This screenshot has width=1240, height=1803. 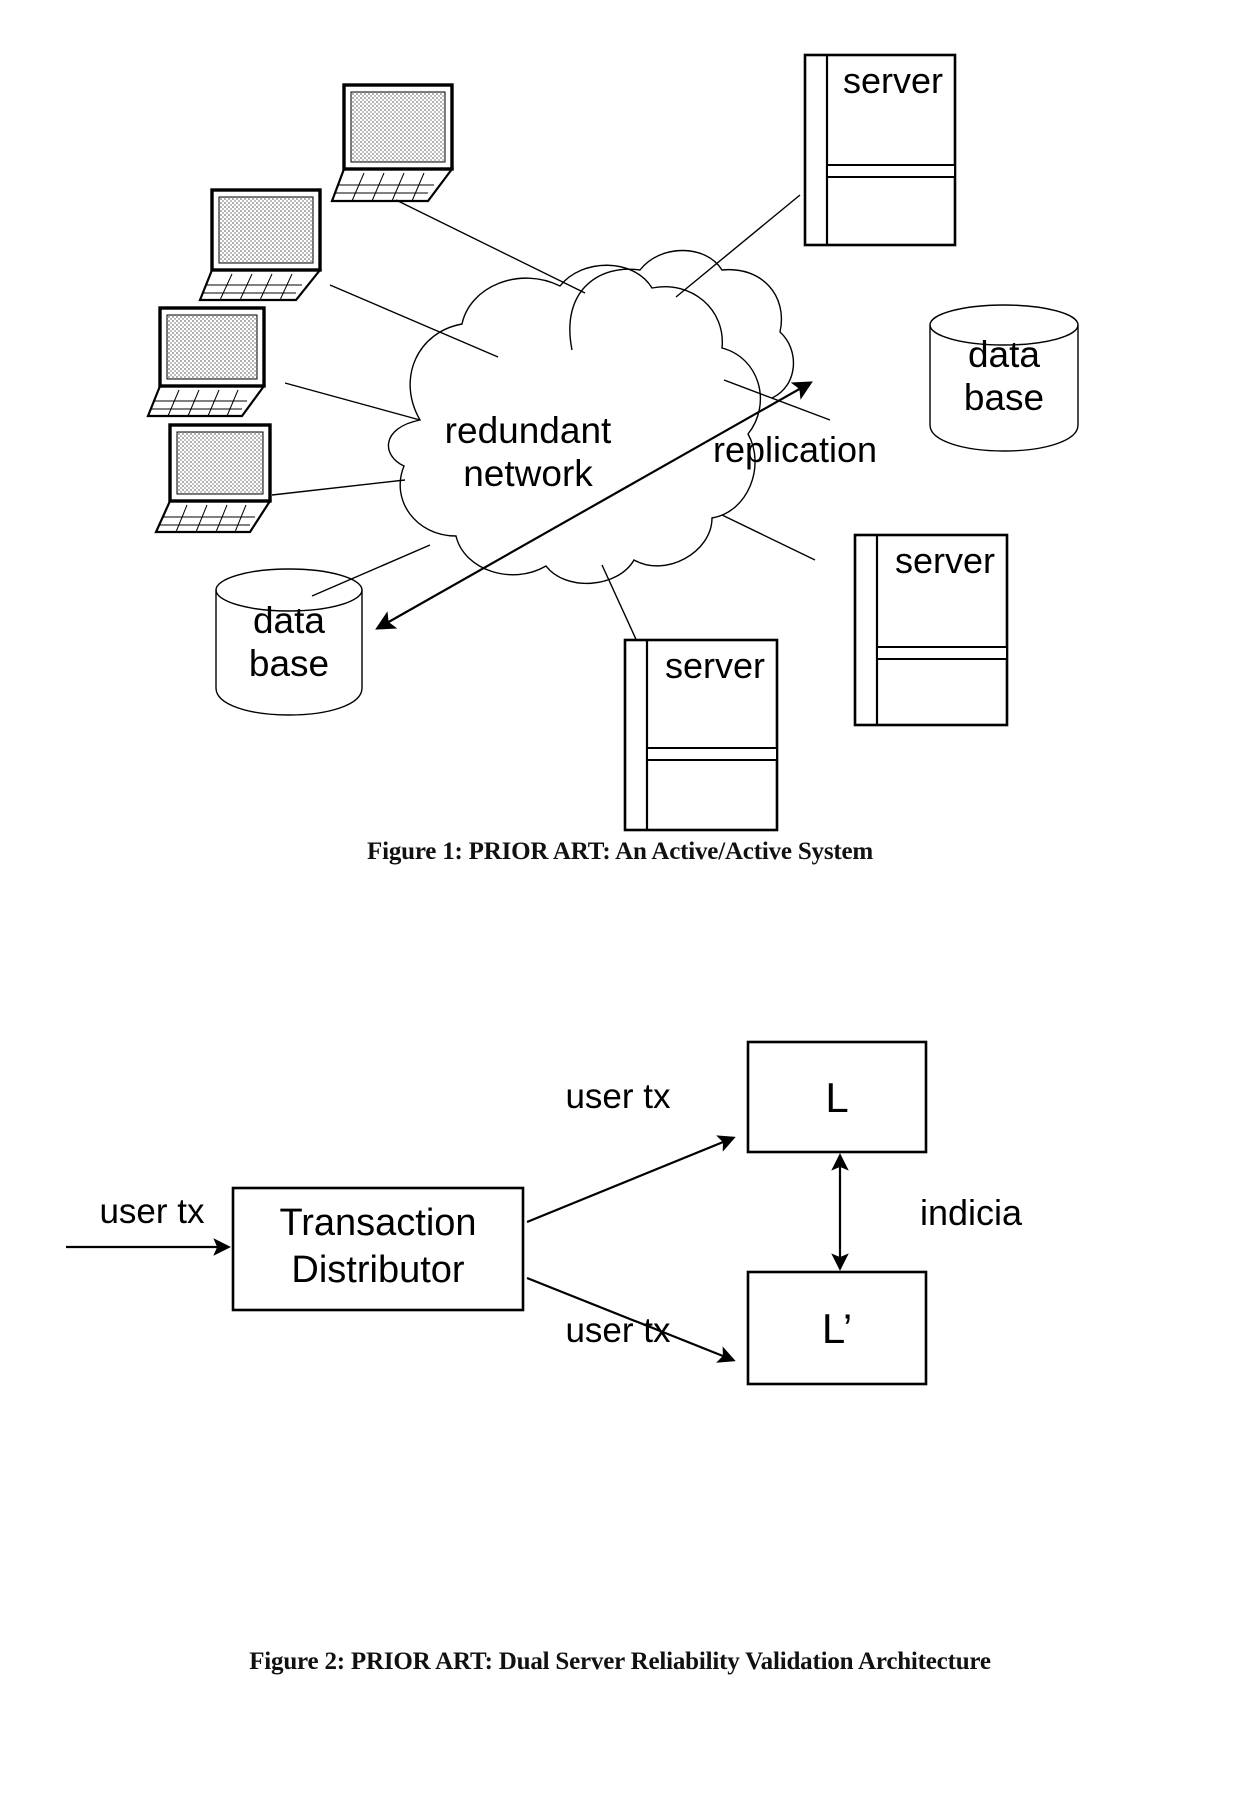 What do you see at coordinates (289, 620) in the screenshot?
I see `database-left-line1: data` at bounding box center [289, 620].